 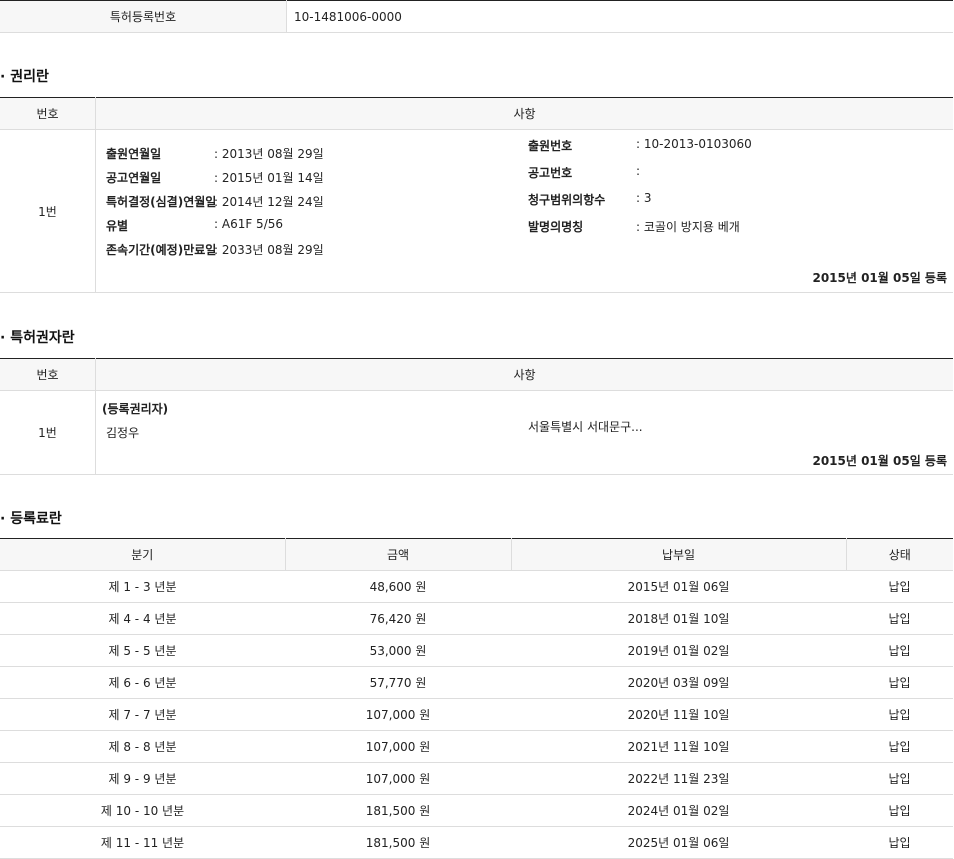 I want to click on fee-period-cell: 제 11 - 11 년분, so click(x=142, y=842).